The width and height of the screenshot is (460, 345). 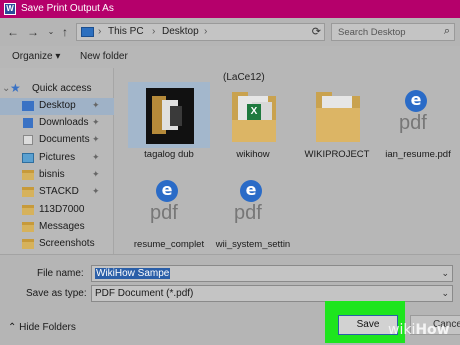 What do you see at coordinates (65, 32) in the screenshot?
I see `up-arrow-icon: ↑` at bounding box center [65, 32].